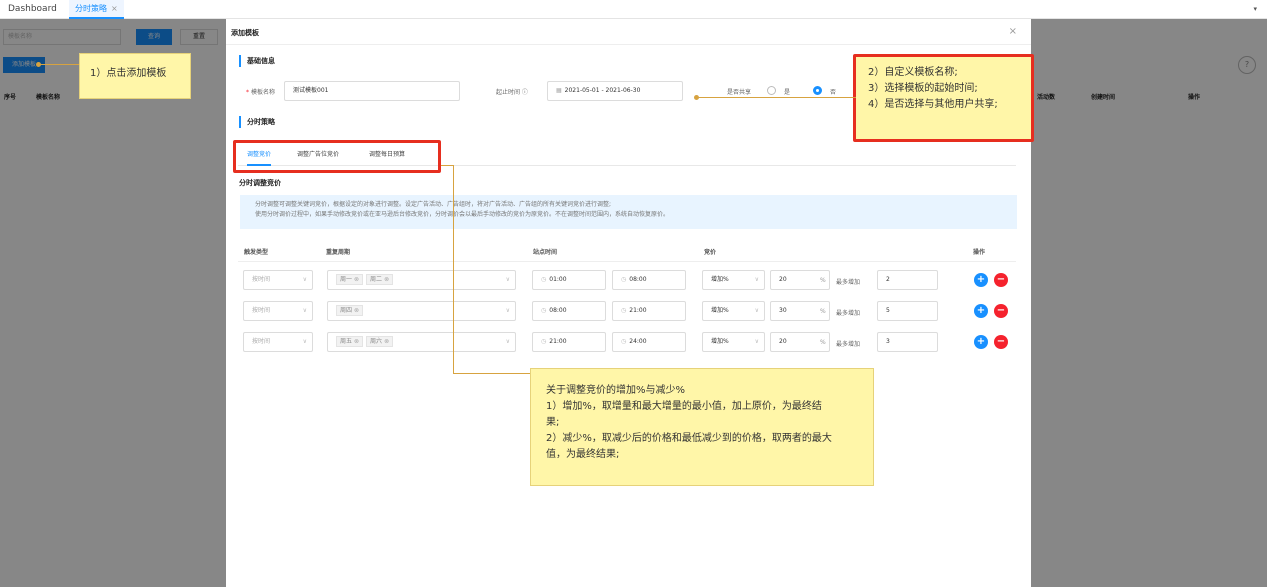 The height and width of the screenshot is (587, 1267). I want to click on repeat-cycle-select: 周五 ⊗ 周六 ⊗ ∨, so click(421, 342).